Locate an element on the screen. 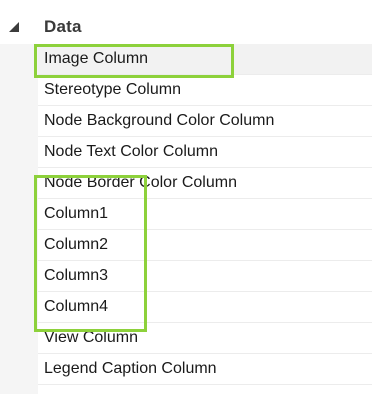 The width and height of the screenshot is (372, 394). property-row-node-border-color-column: Node Border Color Column is located at coordinates (205, 183).